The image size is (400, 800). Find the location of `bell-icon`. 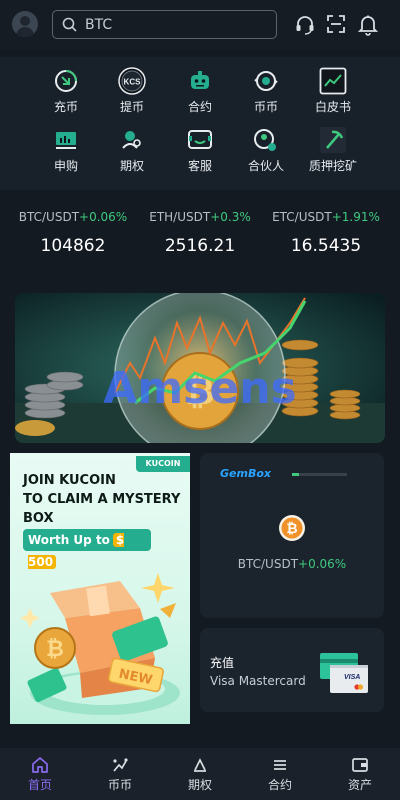

bell-icon is located at coordinates (368, 25).